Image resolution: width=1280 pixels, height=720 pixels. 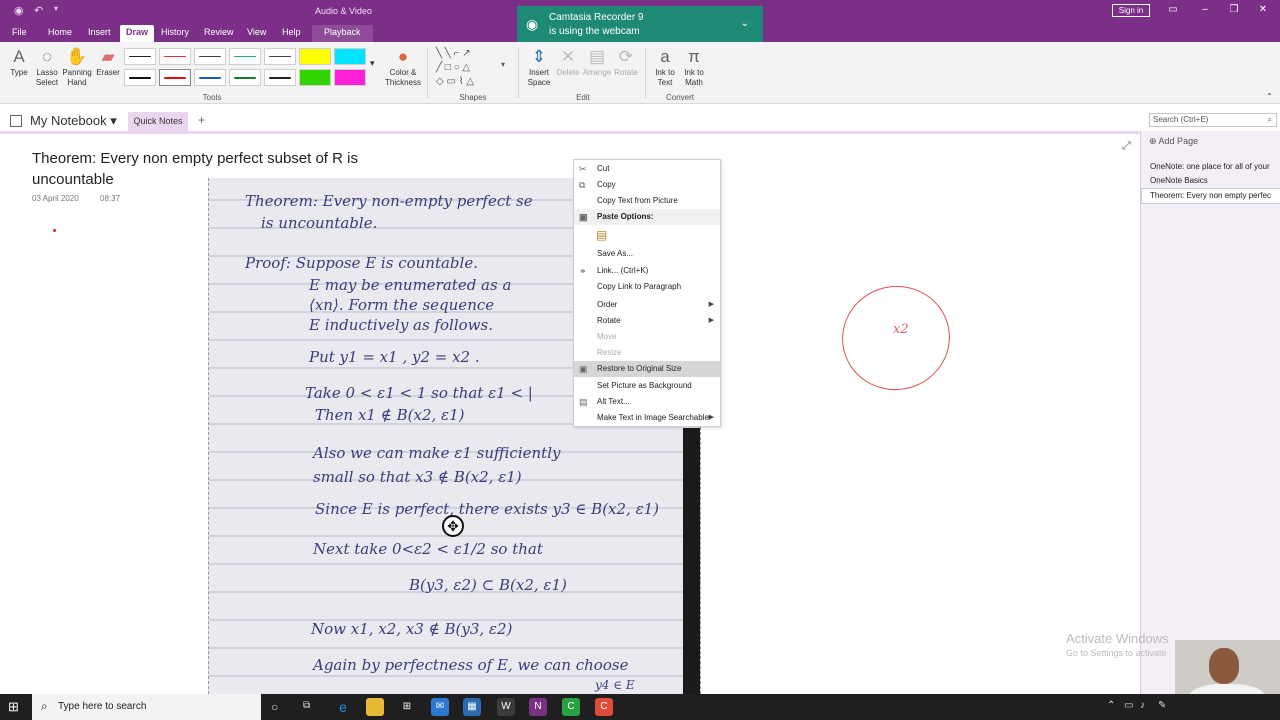 I want to click on chevron-down-icon: ⌄, so click(x=745, y=23).